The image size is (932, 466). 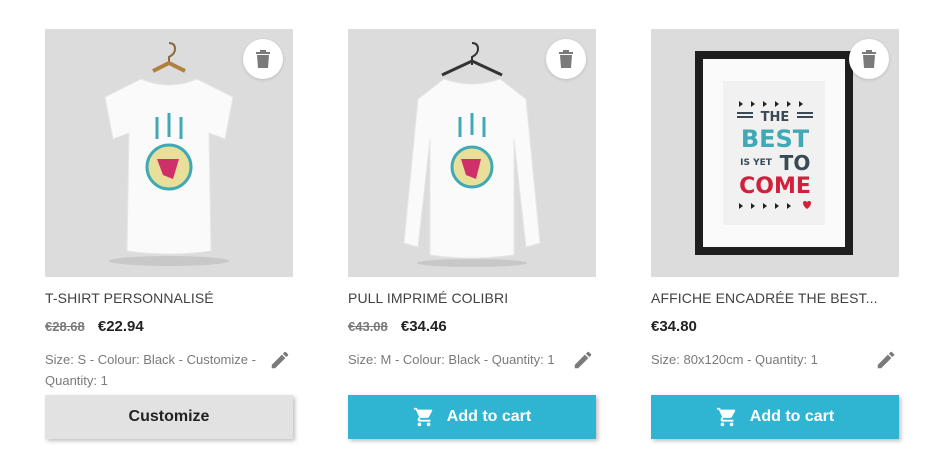 I want to click on product-image-tshirt, so click(x=169, y=153).